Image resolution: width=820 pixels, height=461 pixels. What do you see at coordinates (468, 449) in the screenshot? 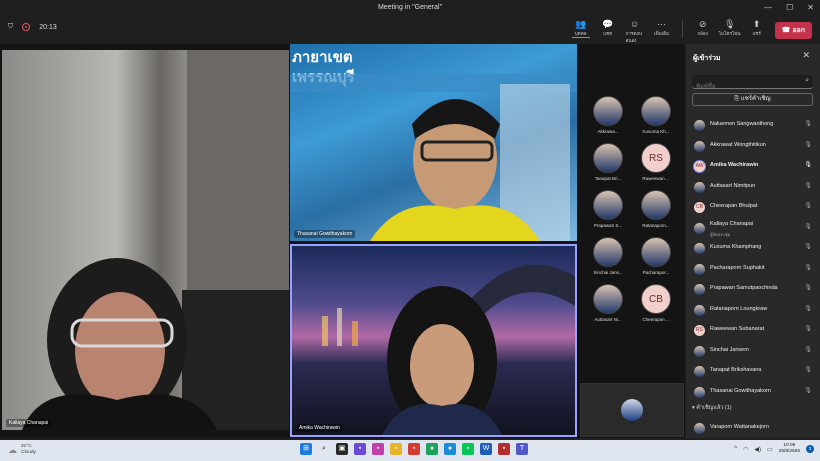
I see `line-icon: ▪` at bounding box center [468, 449].